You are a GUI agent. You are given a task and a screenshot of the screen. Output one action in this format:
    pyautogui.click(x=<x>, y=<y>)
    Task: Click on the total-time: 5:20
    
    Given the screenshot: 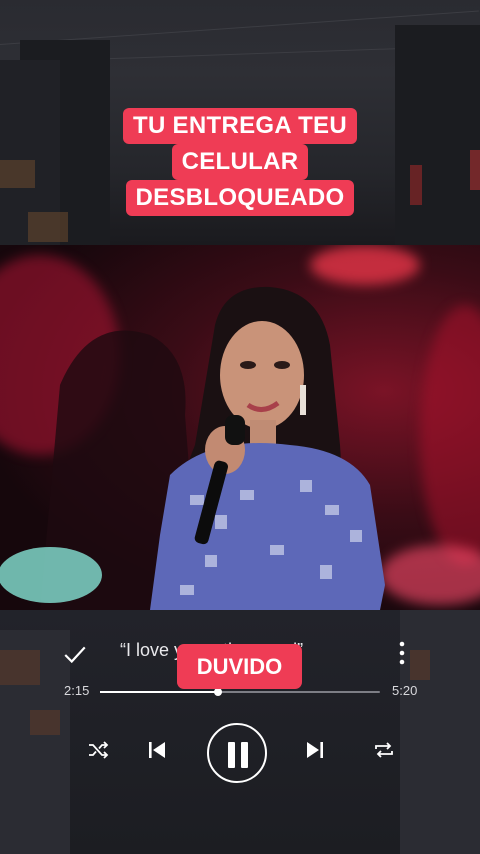 What is the action you would take?
    pyautogui.click(x=405, y=690)
    